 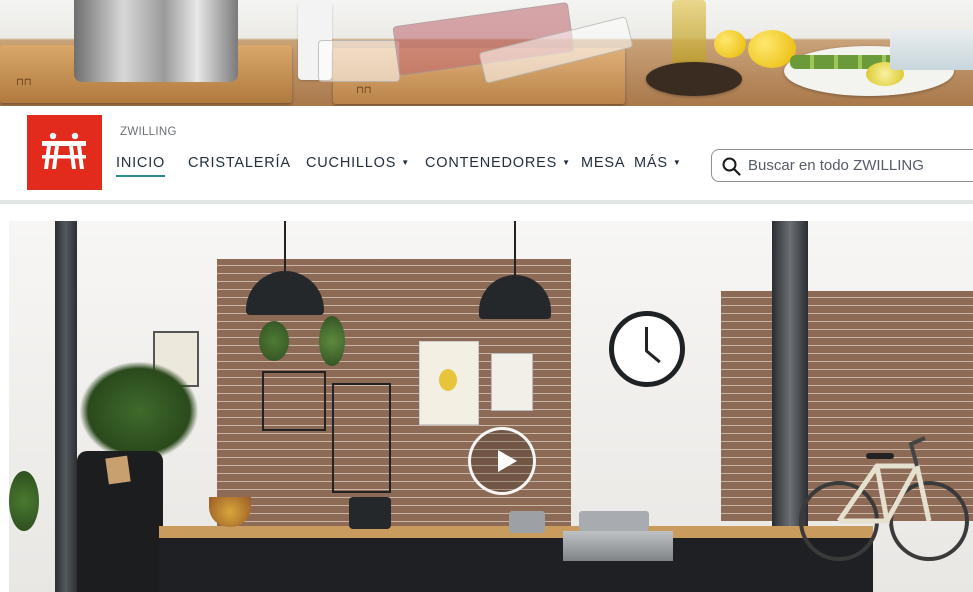 I want to click on zwilling-twins-logo-icon, so click(x=64, y=152).